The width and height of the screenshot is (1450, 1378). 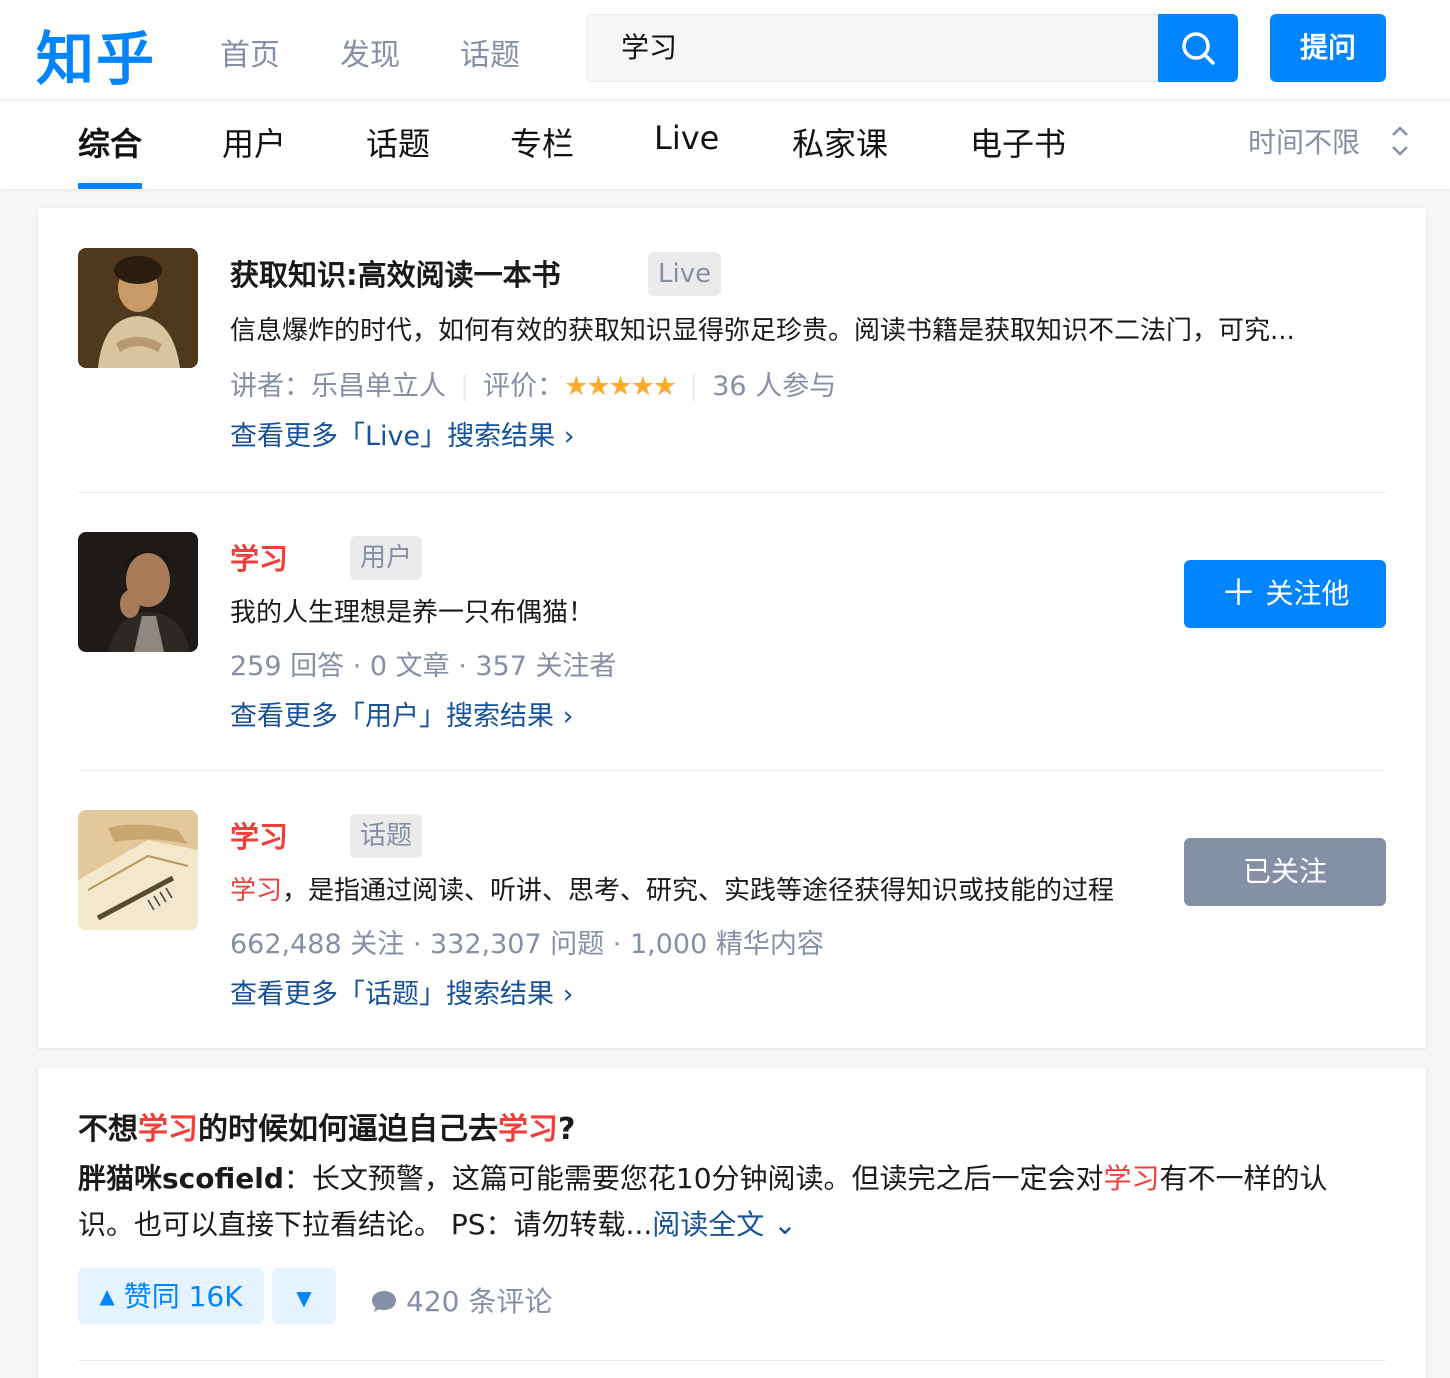 What do you see at coordinates (259, 557) in the screenshot?
I see `user-name: 学习` at bounding box center [259, 557].